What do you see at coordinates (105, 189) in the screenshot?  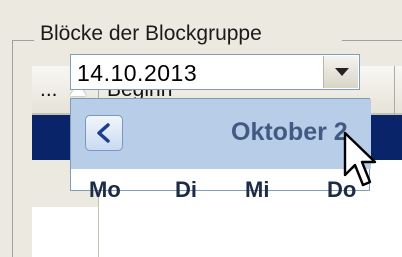 I see `weekday-header: Mo` at bounding box center [105, 189].